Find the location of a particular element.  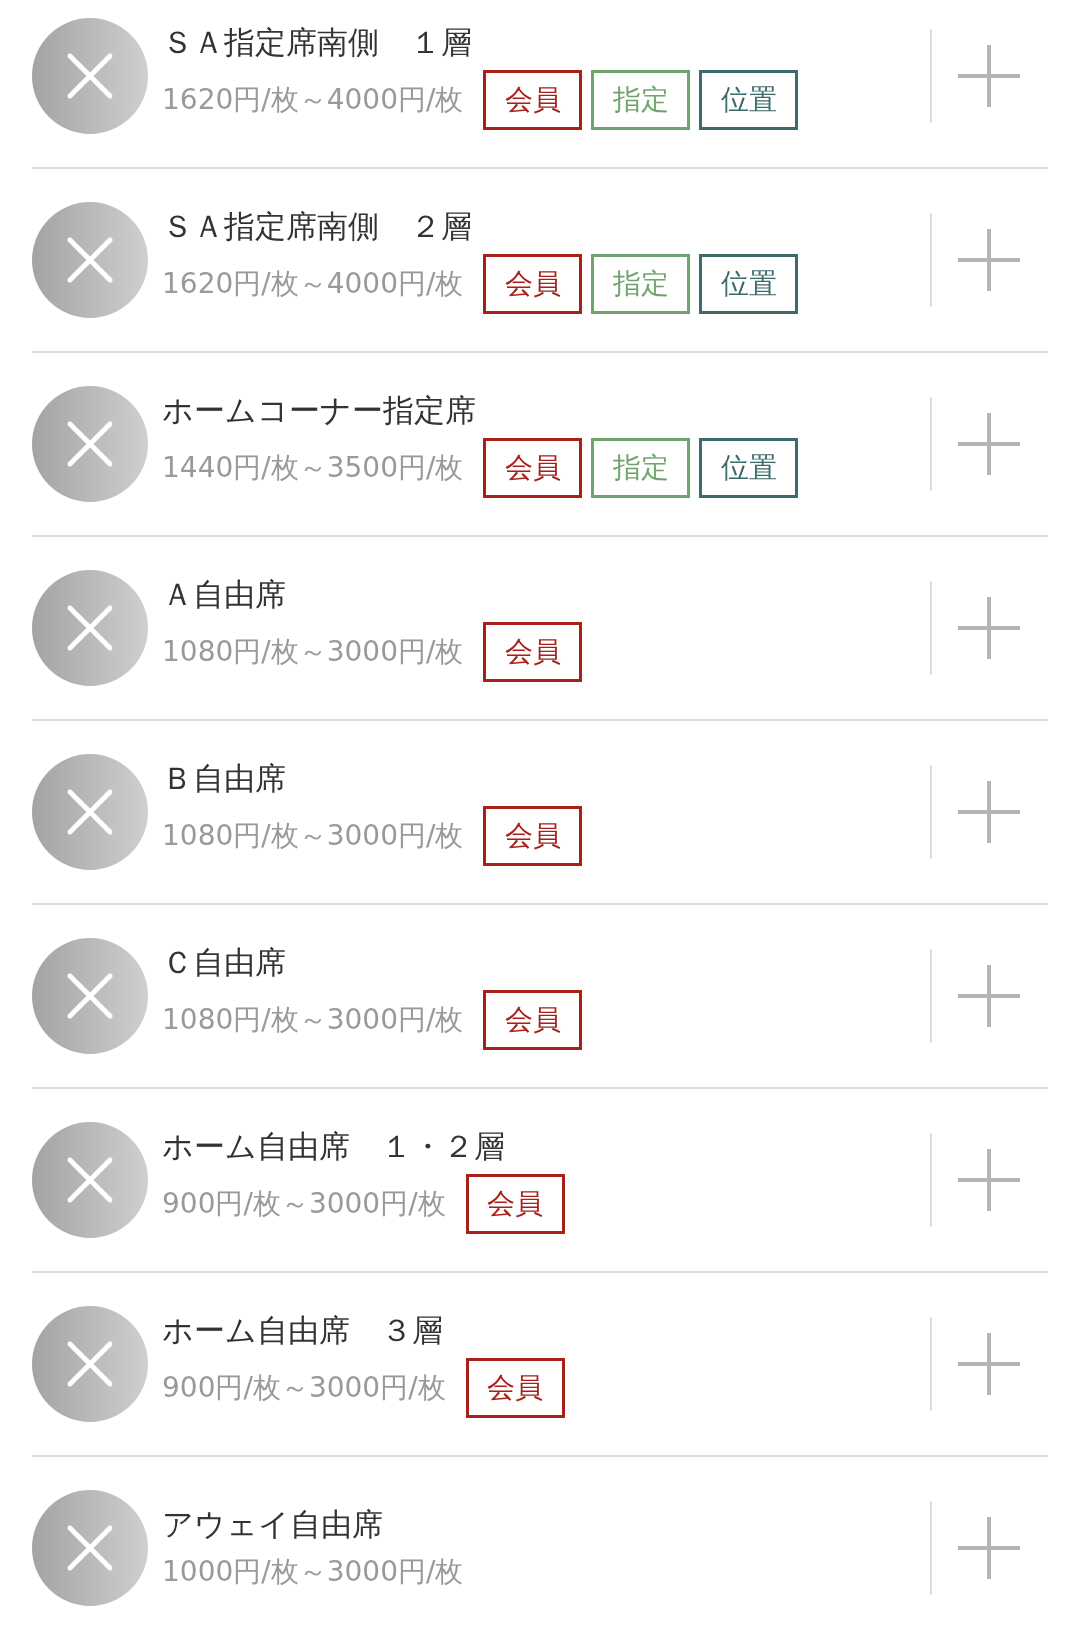

seat-title: Ｃ自由席 is located at coordinates (224, 962).